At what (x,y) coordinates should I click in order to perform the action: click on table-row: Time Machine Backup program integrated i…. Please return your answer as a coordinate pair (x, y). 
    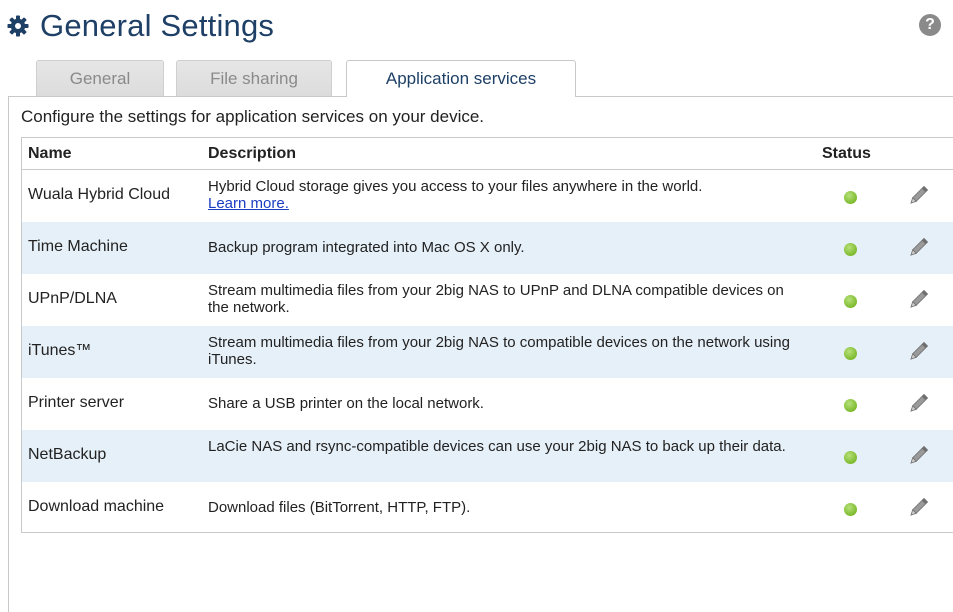
    Looking at the image, I should click on (487, 248).